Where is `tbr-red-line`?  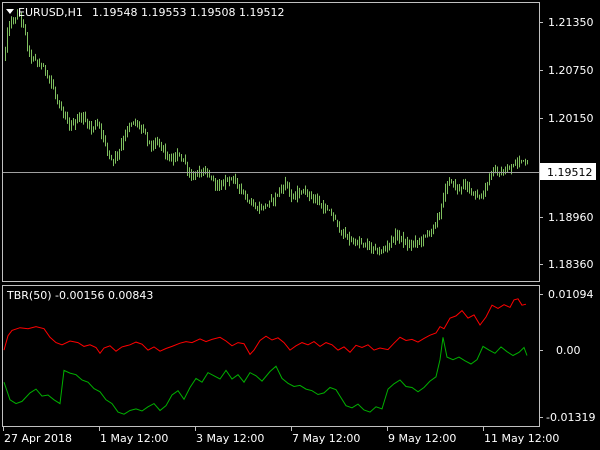
tbr-red-line is located at coordinates (265, 327).